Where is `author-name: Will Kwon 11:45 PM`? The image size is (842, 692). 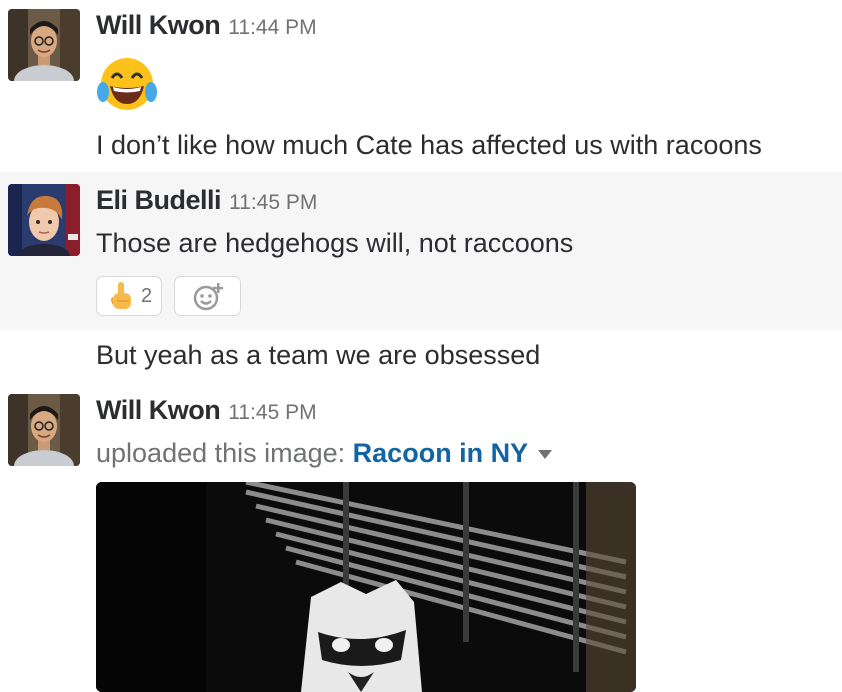
author-name: Will Kwon 11:45 PM is located at coordinates (206, 410).